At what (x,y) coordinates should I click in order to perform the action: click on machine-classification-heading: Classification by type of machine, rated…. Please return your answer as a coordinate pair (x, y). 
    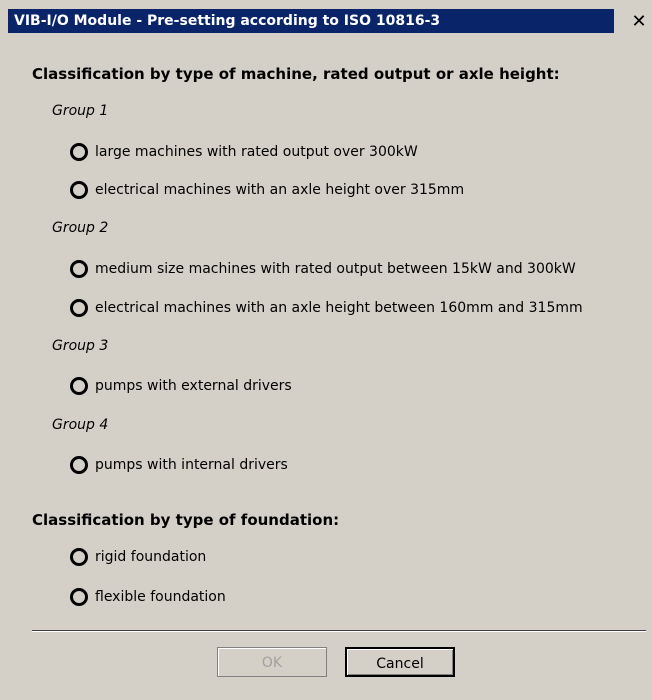
    Looking at the image, I should click on (296, 74).